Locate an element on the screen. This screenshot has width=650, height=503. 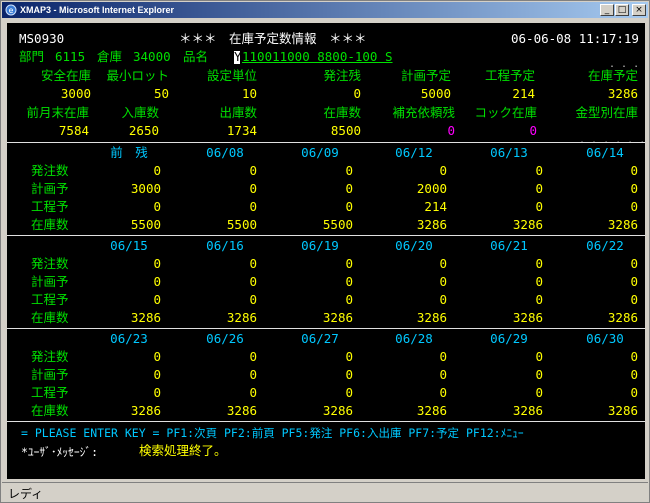
cell-value: 5500 is located at coordinates (145, 224).